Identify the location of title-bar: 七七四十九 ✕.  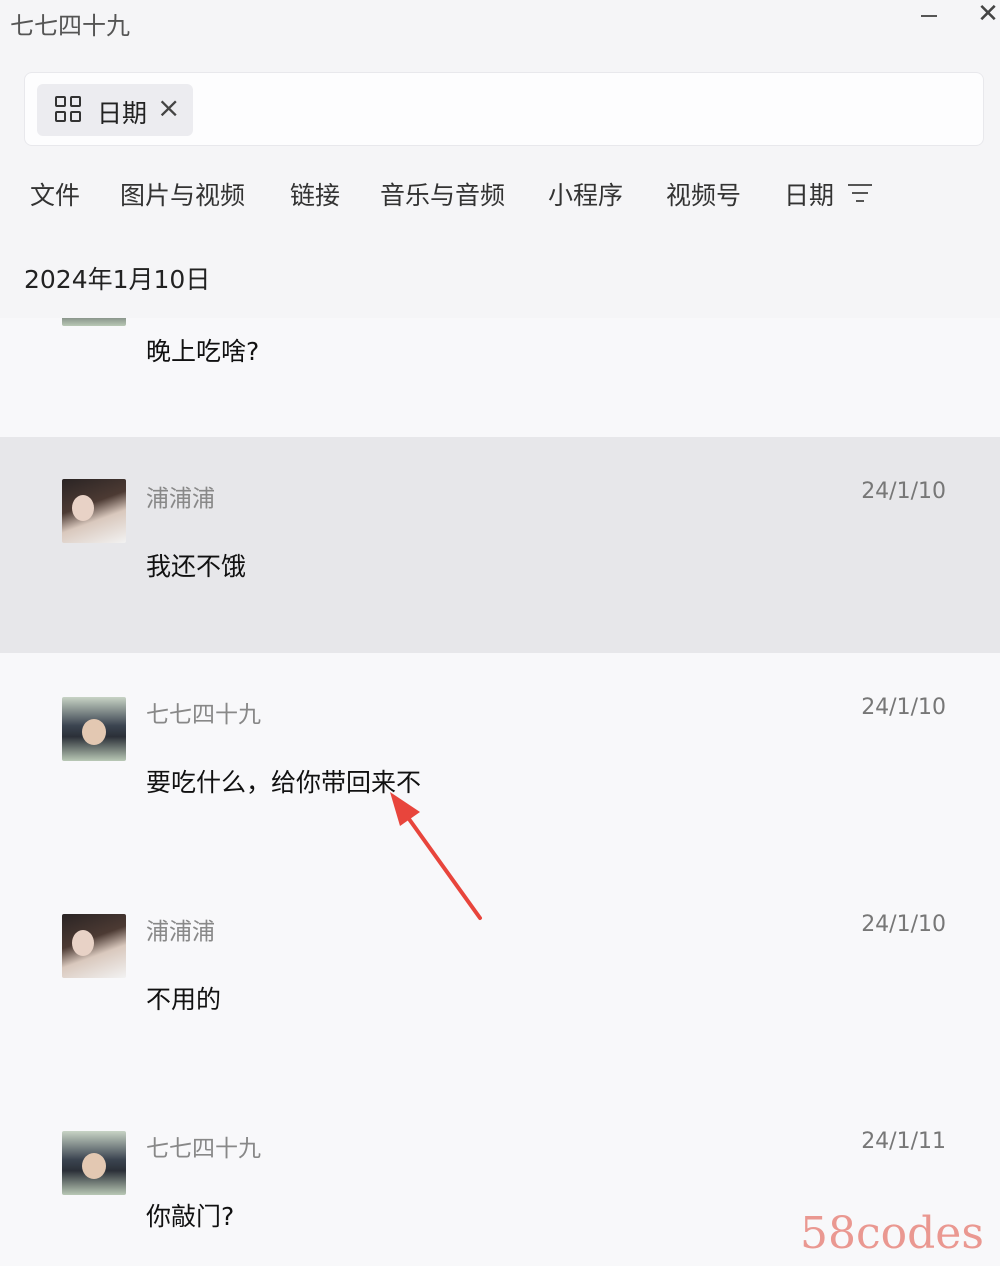
(500, 25).